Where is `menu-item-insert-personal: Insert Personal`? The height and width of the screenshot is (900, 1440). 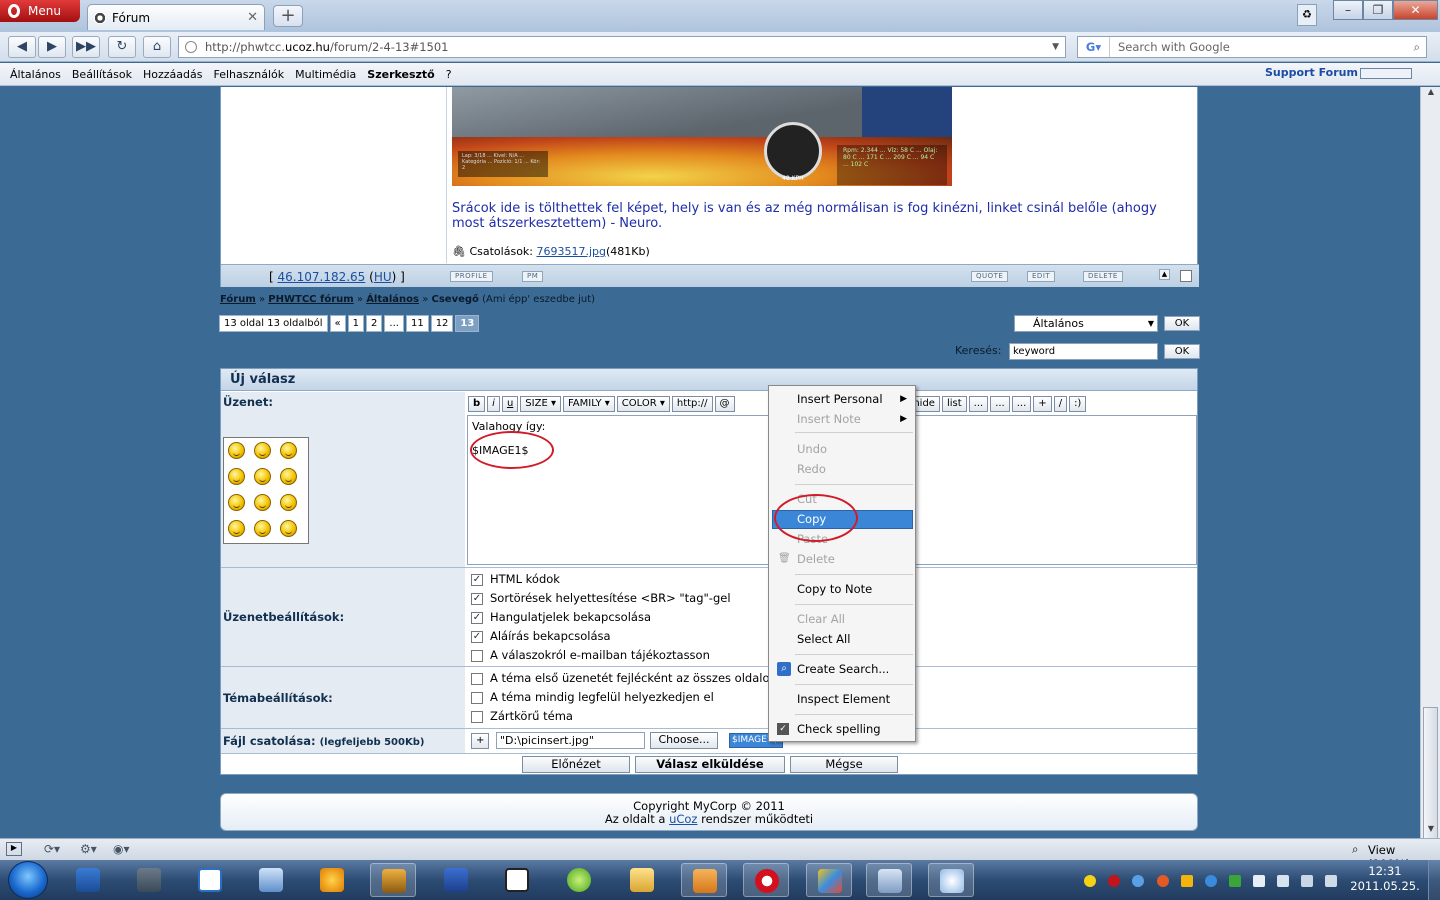
menu-item-insert-personal: Insert Personal is located at coordinates (840, 399).